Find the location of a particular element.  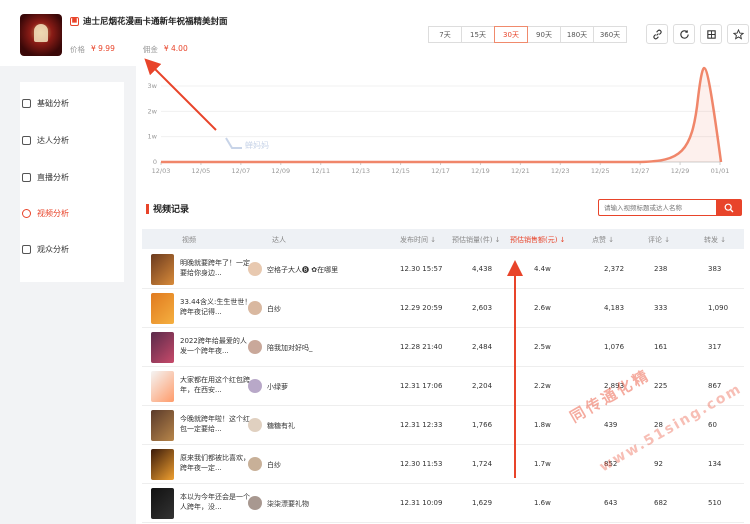

x-tick-label: 12/23 is located at coordinates (560, 171).